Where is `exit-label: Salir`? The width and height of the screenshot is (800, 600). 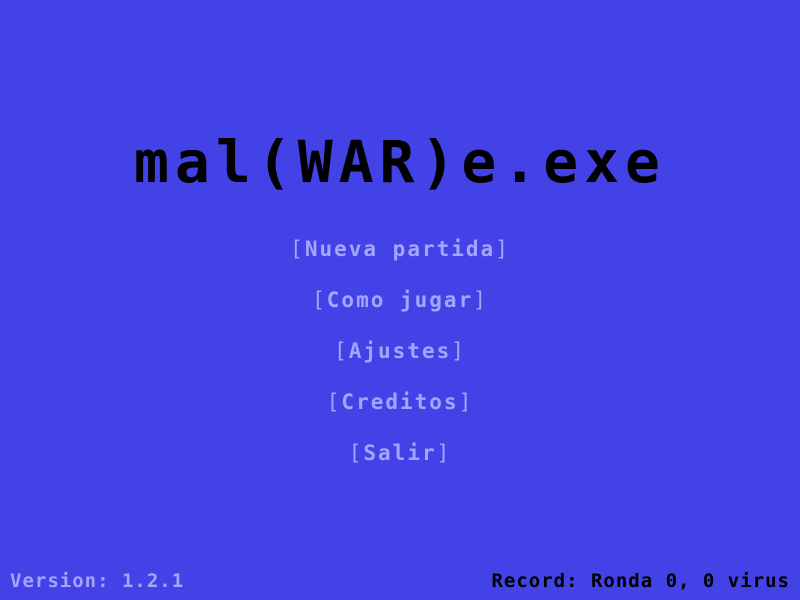
exit-label: Salir is located at coordinates (400, 453).